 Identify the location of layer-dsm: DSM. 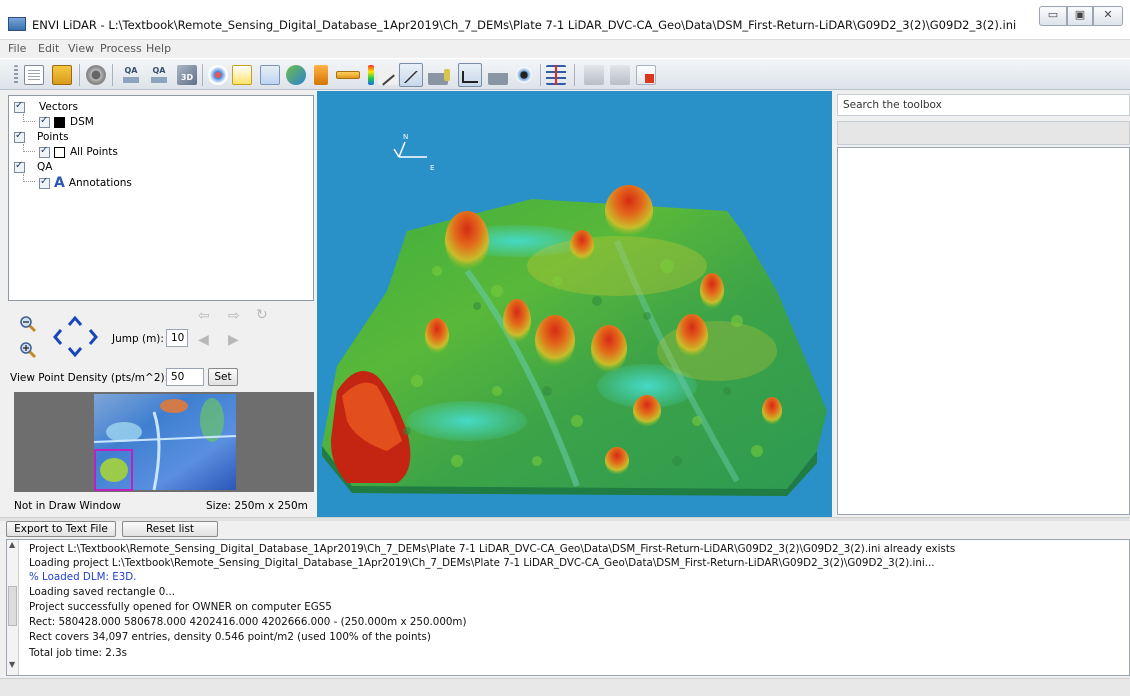
(66, 122).